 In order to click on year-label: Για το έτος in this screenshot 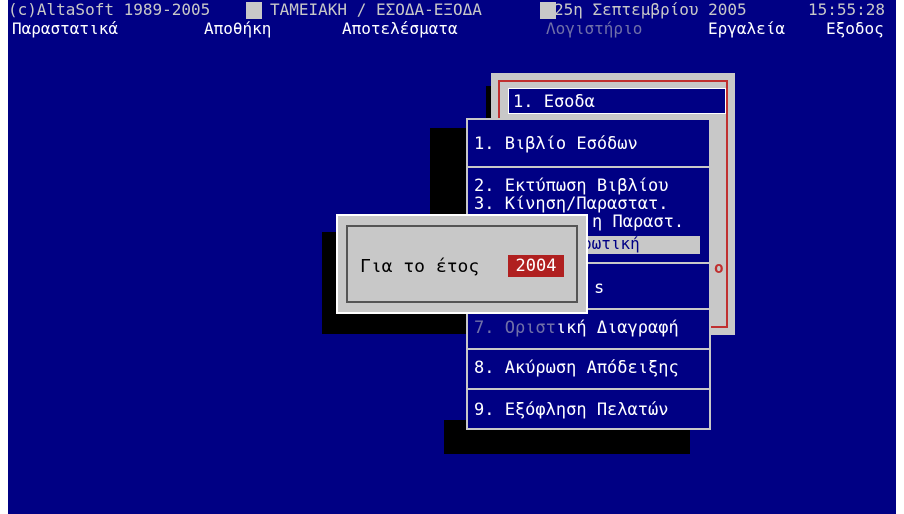, I will do `click(420, 266)`.